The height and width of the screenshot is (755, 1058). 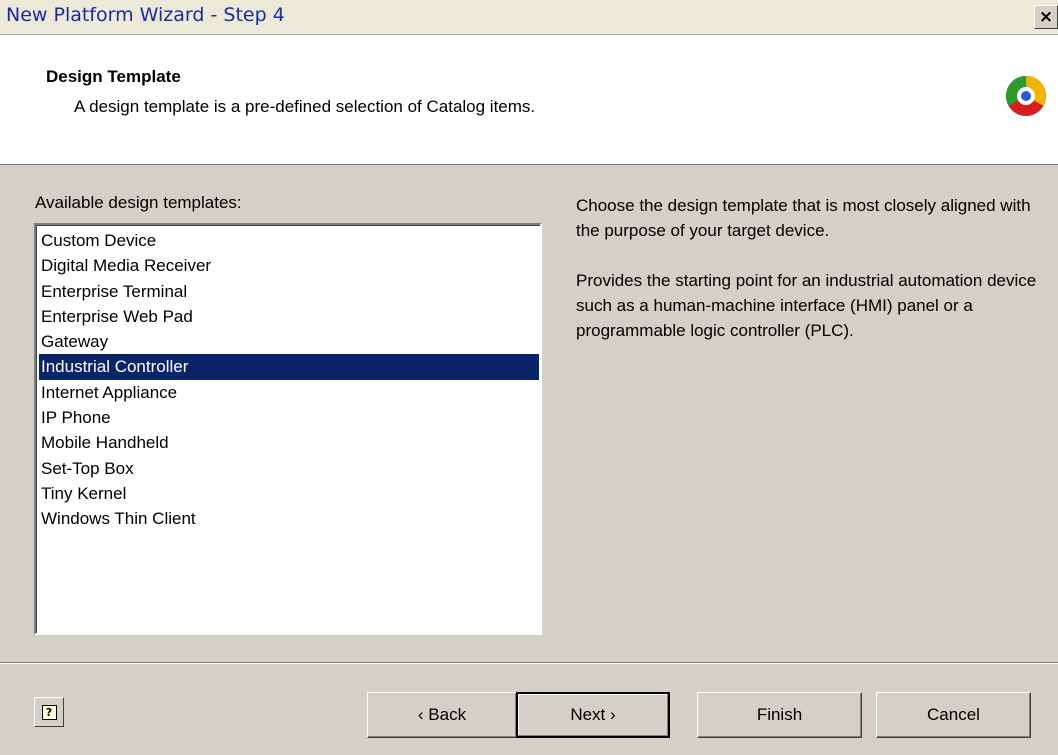 I want to click on close-icon: ×, so click(x=1046, y=17).